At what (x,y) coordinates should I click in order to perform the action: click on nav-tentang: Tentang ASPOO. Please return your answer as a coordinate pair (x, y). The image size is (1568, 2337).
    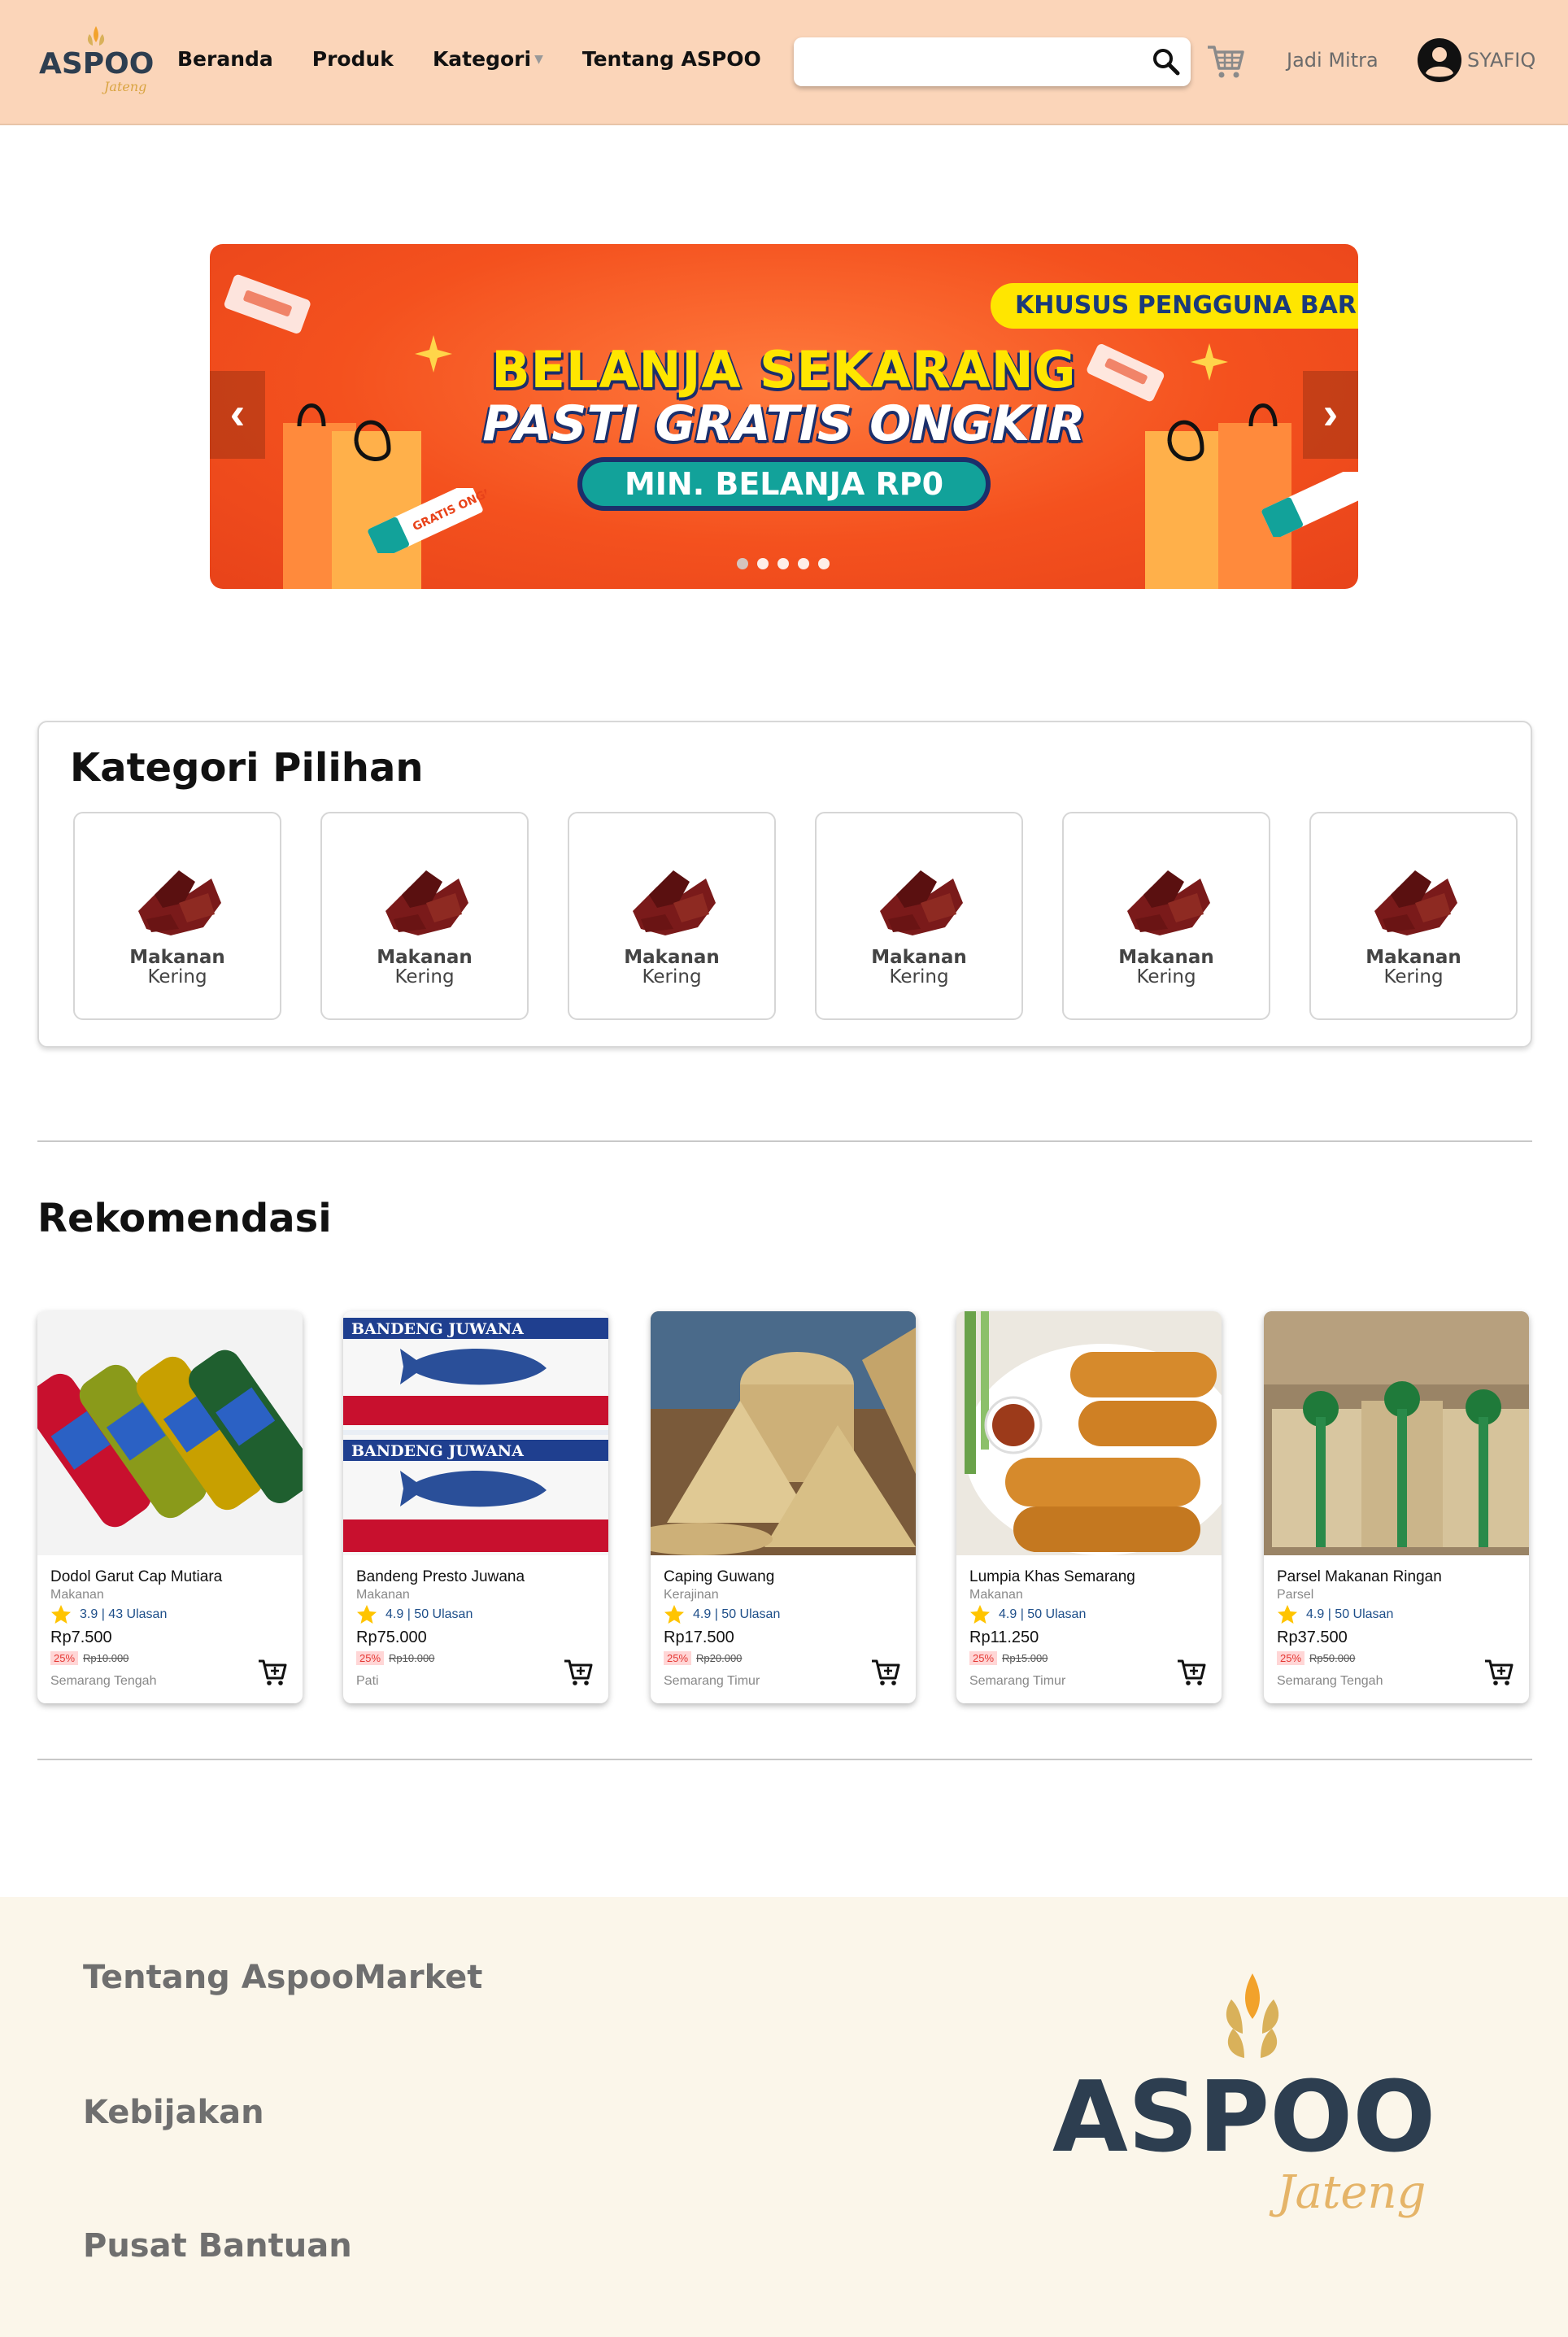
    Looking at the image, I should click on (671, 59).